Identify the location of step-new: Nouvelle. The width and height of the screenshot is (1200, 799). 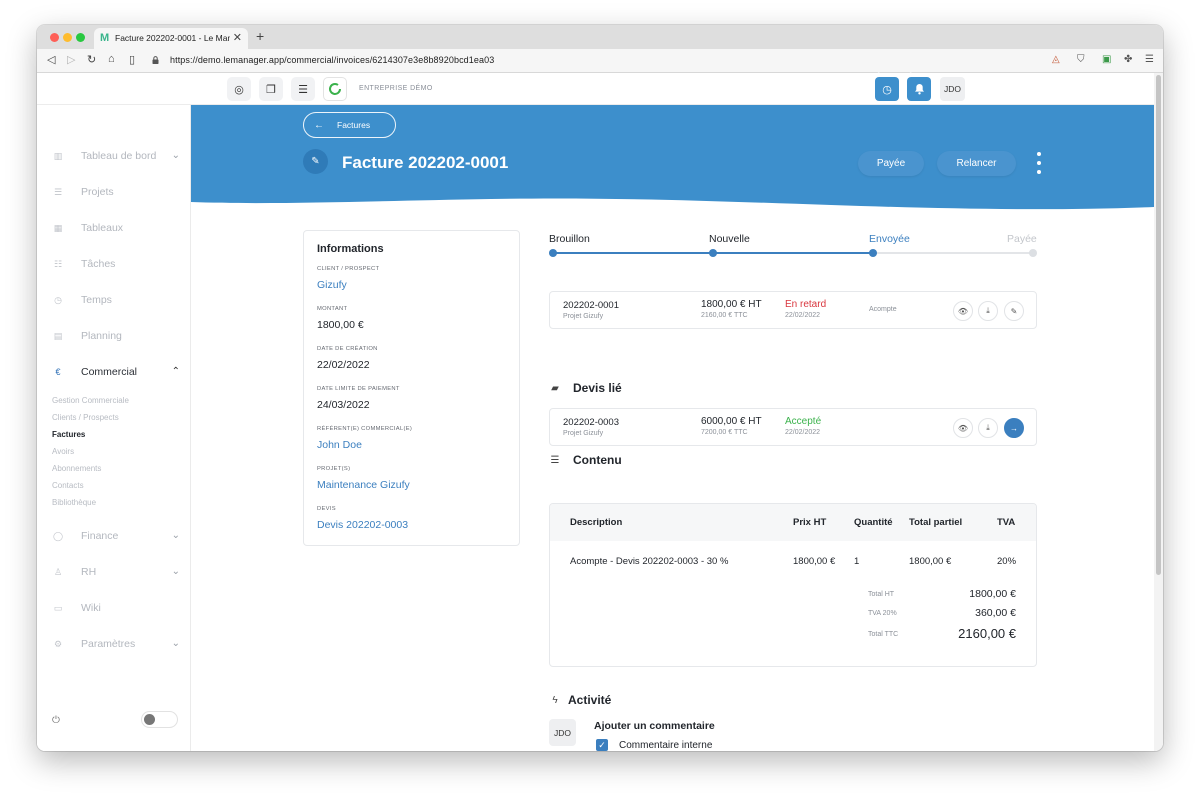
(729, 239).